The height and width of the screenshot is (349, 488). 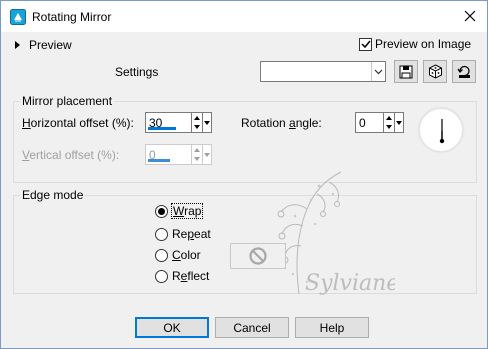 I want to click on checkbox-box, so click(x=365, y=44).